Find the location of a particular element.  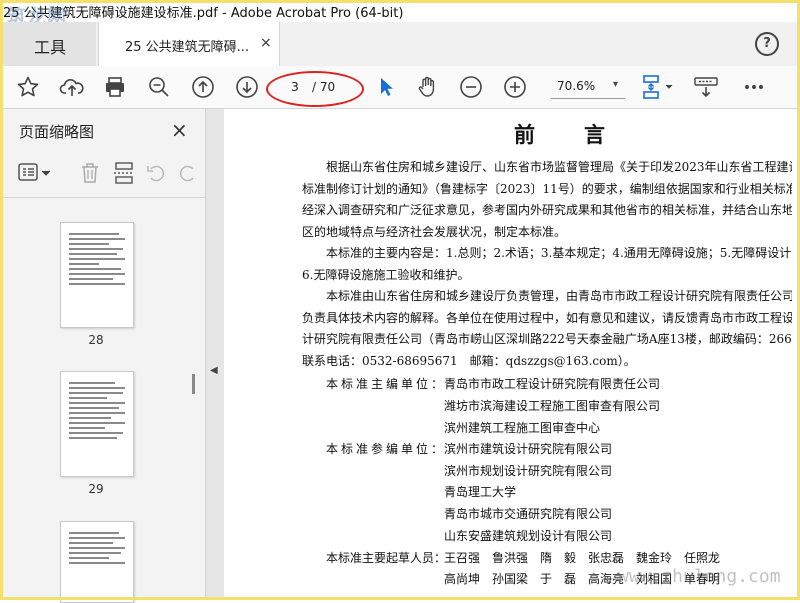

bookmark-star-icon is located at coordinates (28, 87).